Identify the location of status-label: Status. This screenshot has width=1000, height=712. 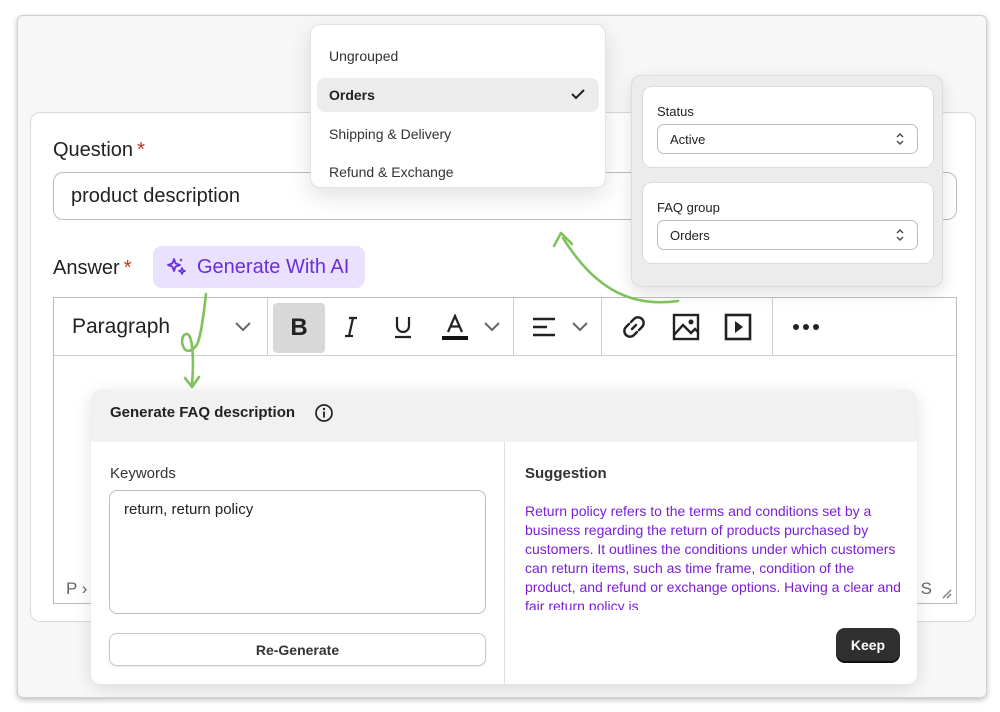
(675, 111).